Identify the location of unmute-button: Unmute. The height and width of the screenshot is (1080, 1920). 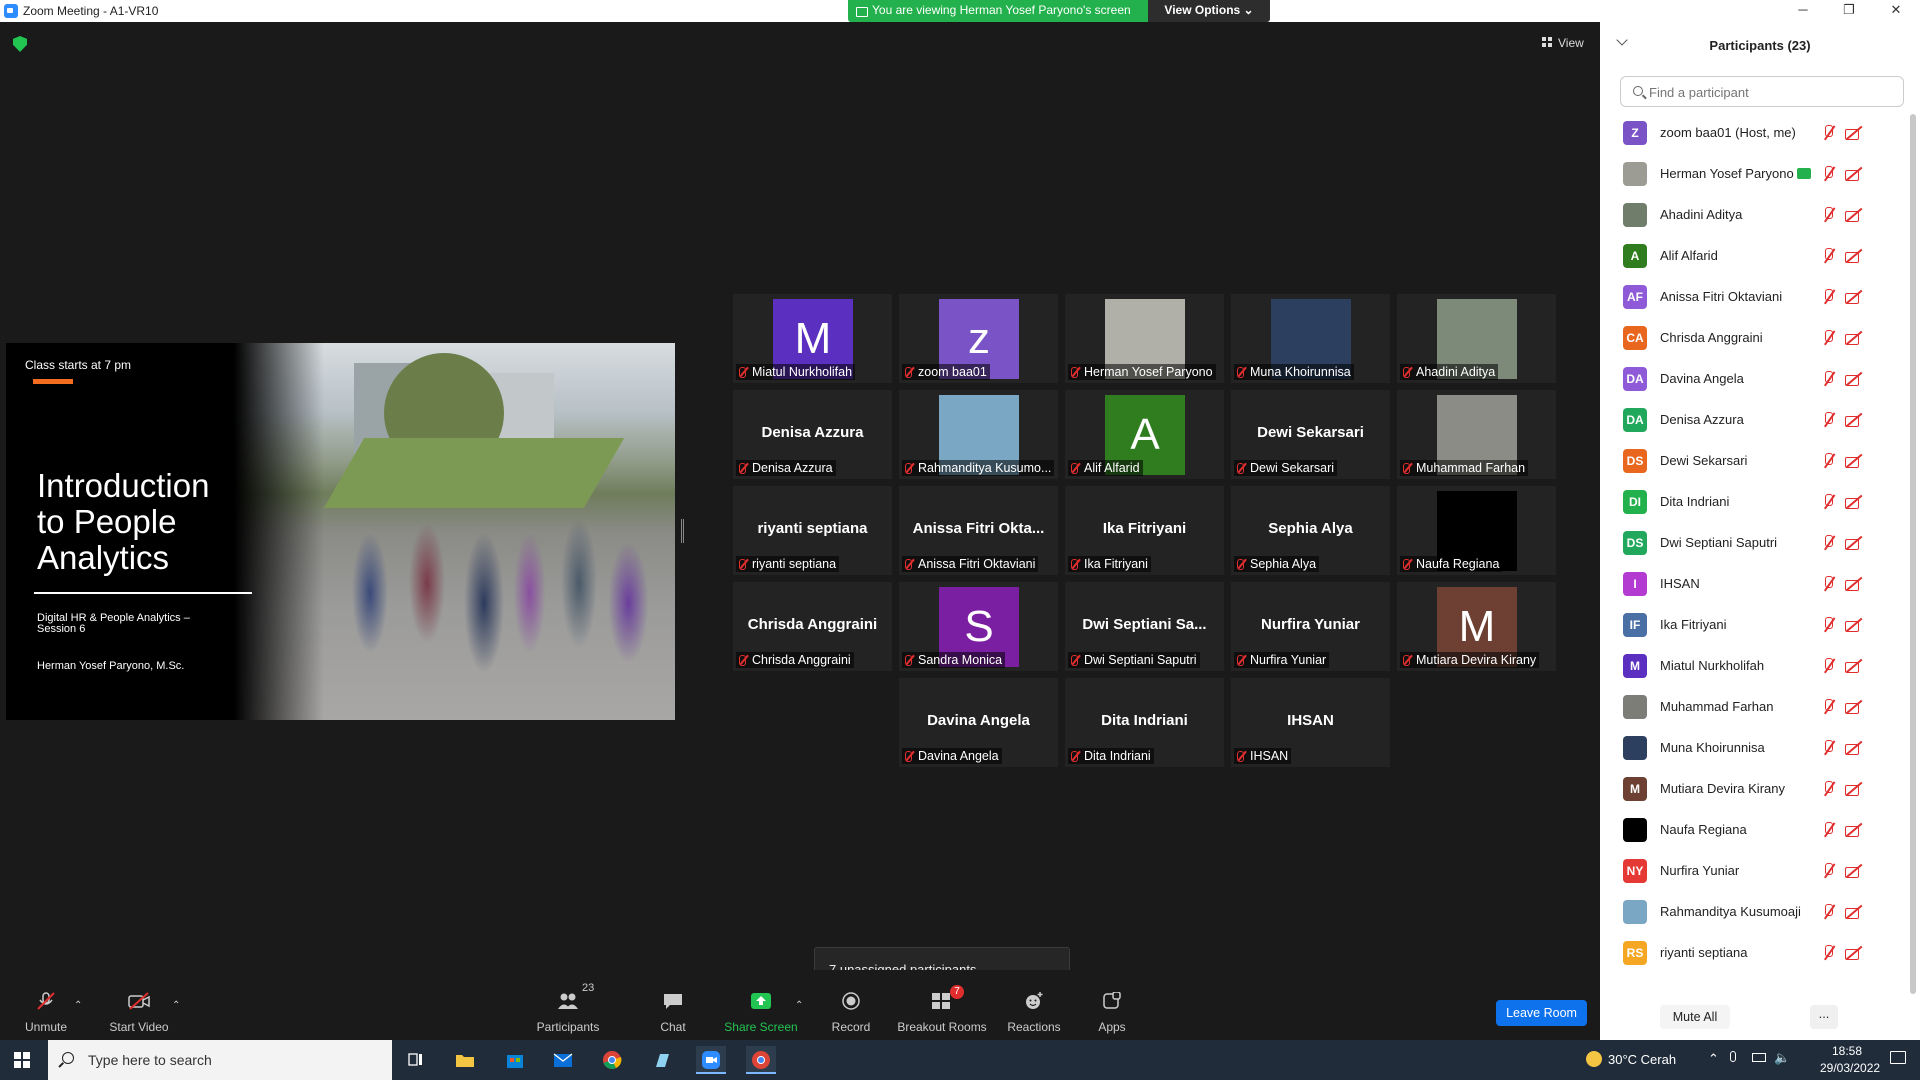
(46, 1005).